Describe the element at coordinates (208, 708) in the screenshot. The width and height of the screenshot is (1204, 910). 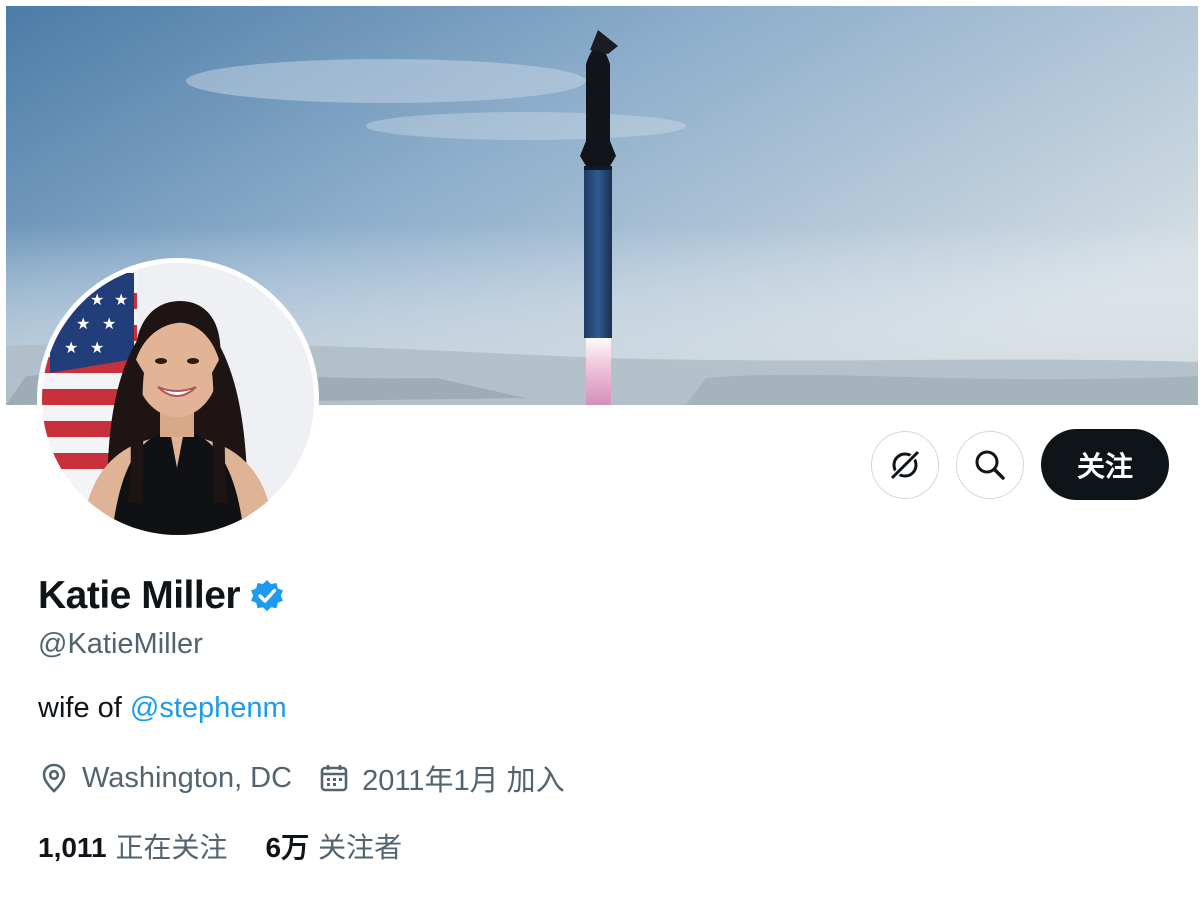
I see `bio-mention-link: @stephenm` at that location.